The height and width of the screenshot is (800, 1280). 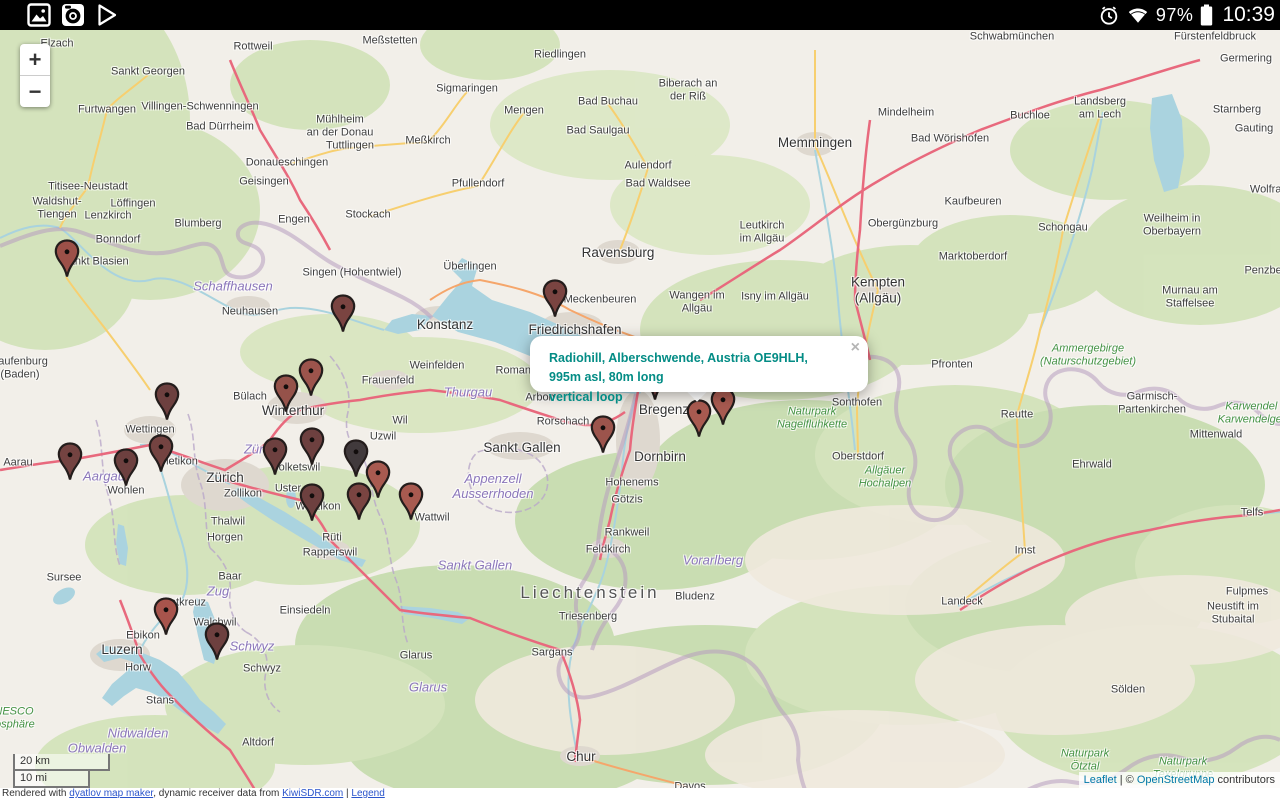 What do you see at coordinates (59, 15) in the screenshot?
I see `status-bar-notifications` at bounding box center [59, 15].